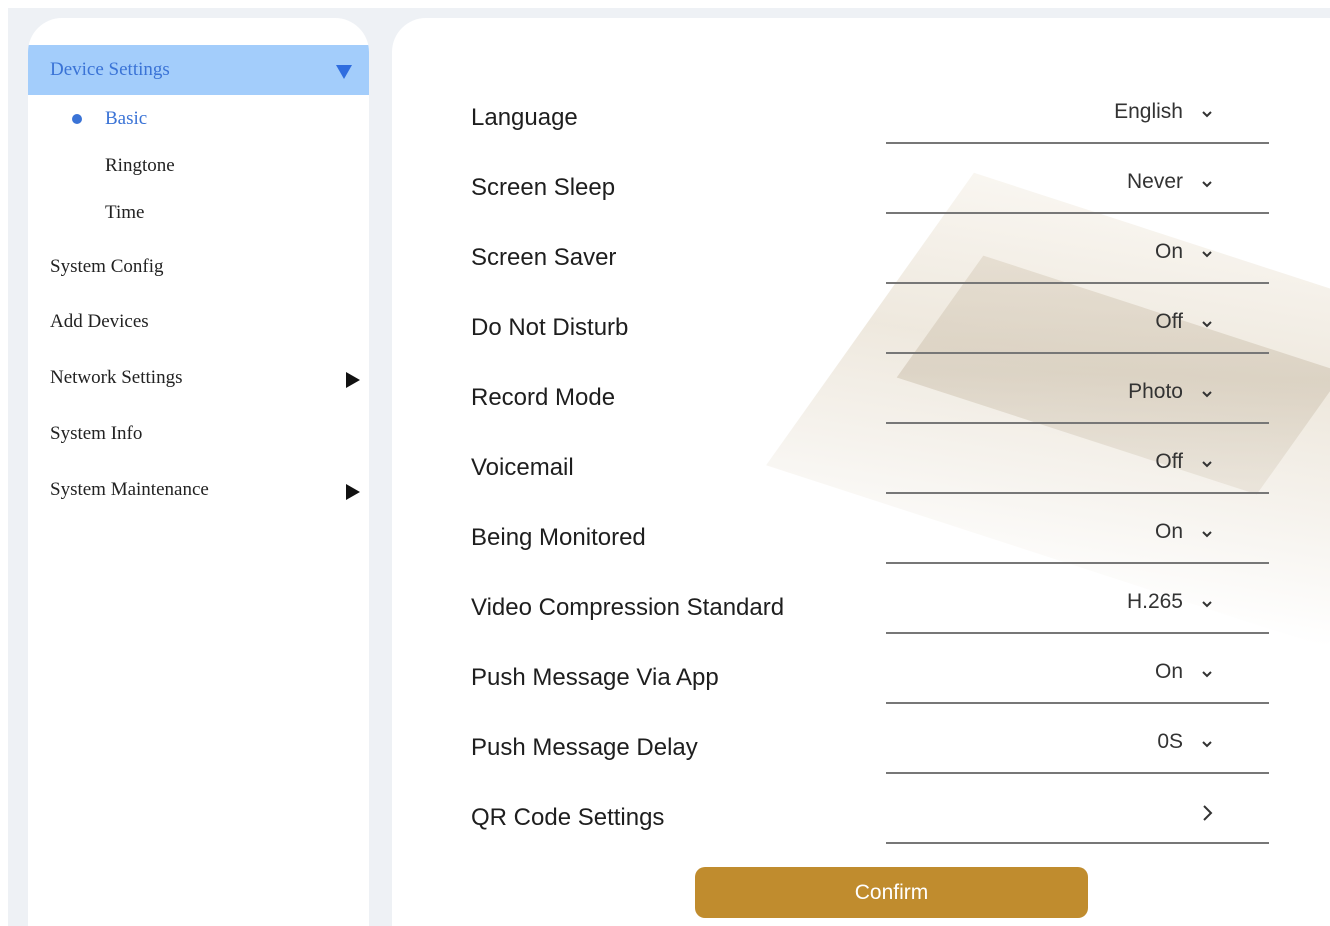 The width and height of the screenshot is (1330, 926). I want to click on sidebar-item-label: Add Devices, so click(99, 321).